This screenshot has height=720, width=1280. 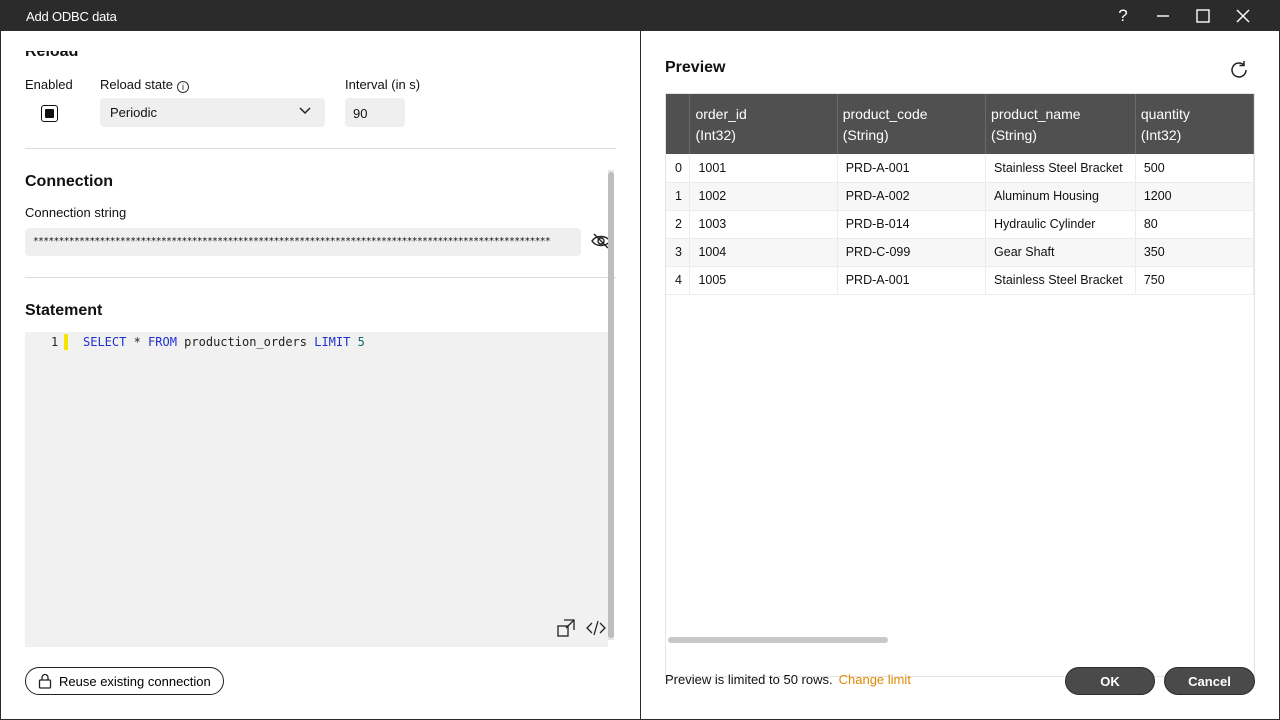 What do you see at coordinates (875, 679) in the screenshot?
I see `change-limit-link: Change limit` at bounding box center [875, 679].